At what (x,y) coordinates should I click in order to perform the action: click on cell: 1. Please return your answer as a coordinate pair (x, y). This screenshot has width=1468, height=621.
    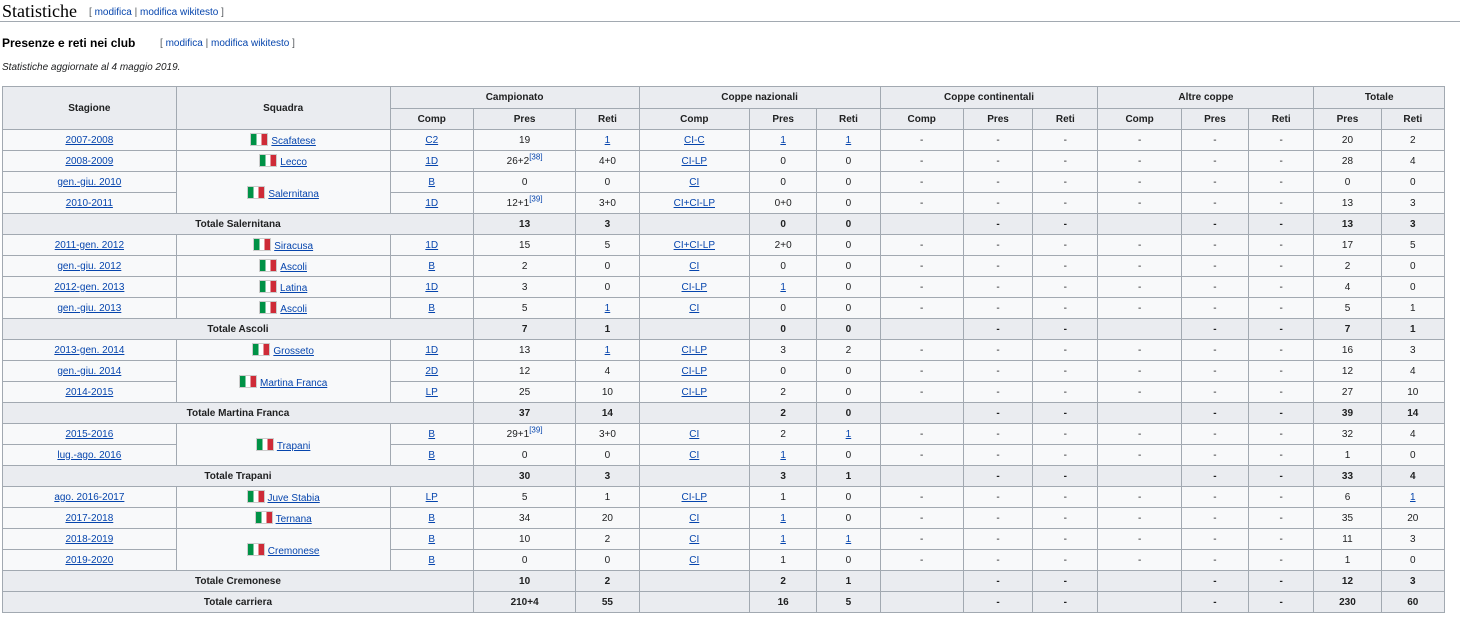
    Looking at the image, I should click on (848, 476).